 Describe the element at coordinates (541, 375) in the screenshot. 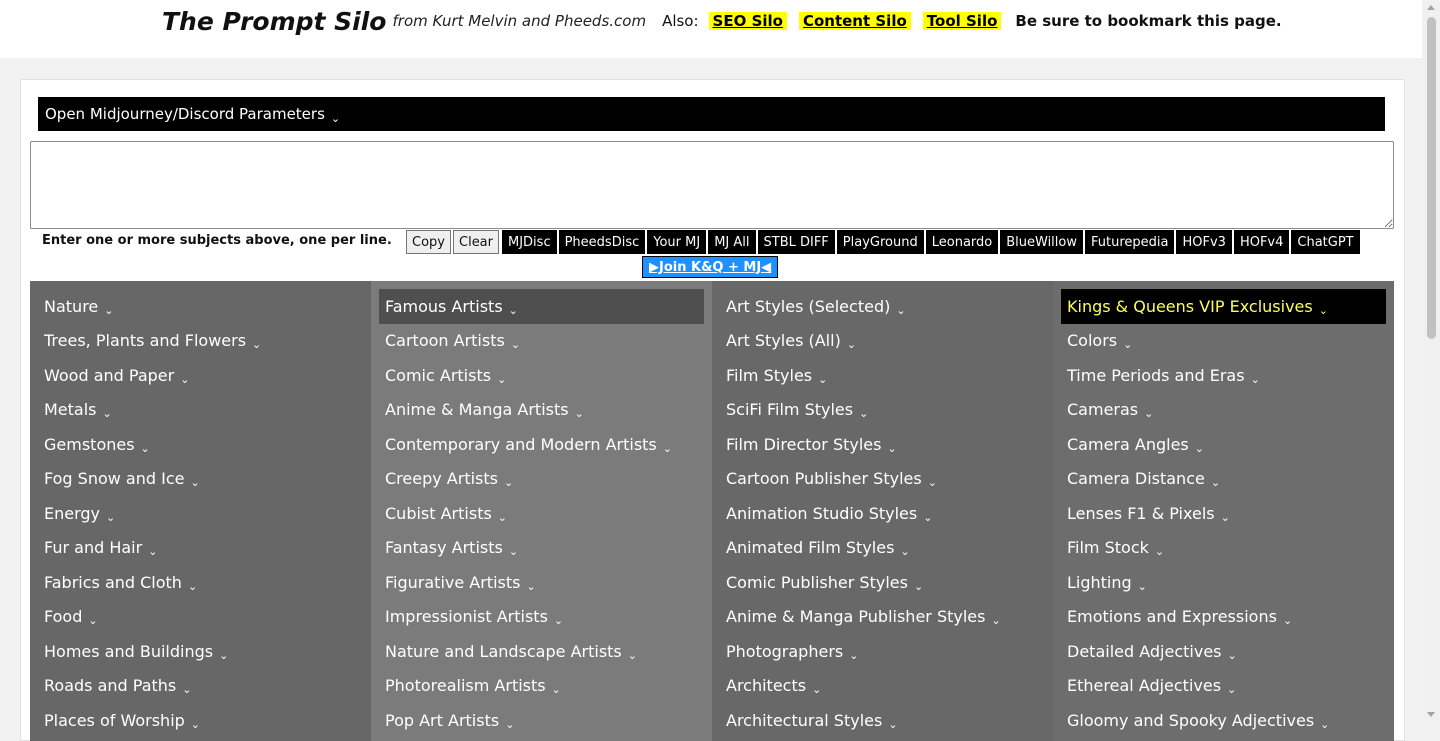

I see `category-item: Comic Artists ⌄` at that location.